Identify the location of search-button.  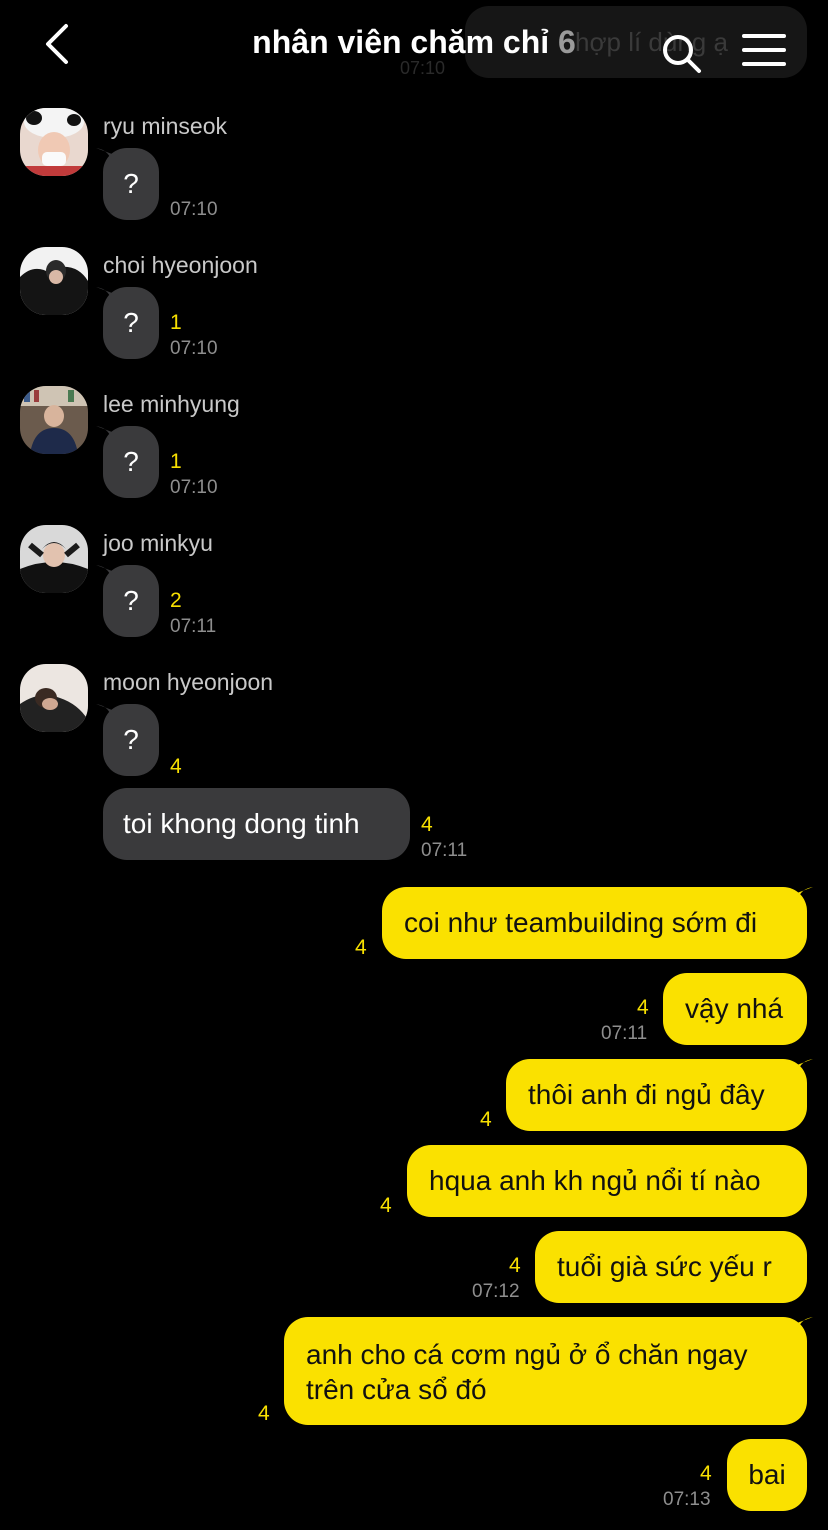
(682, 54).